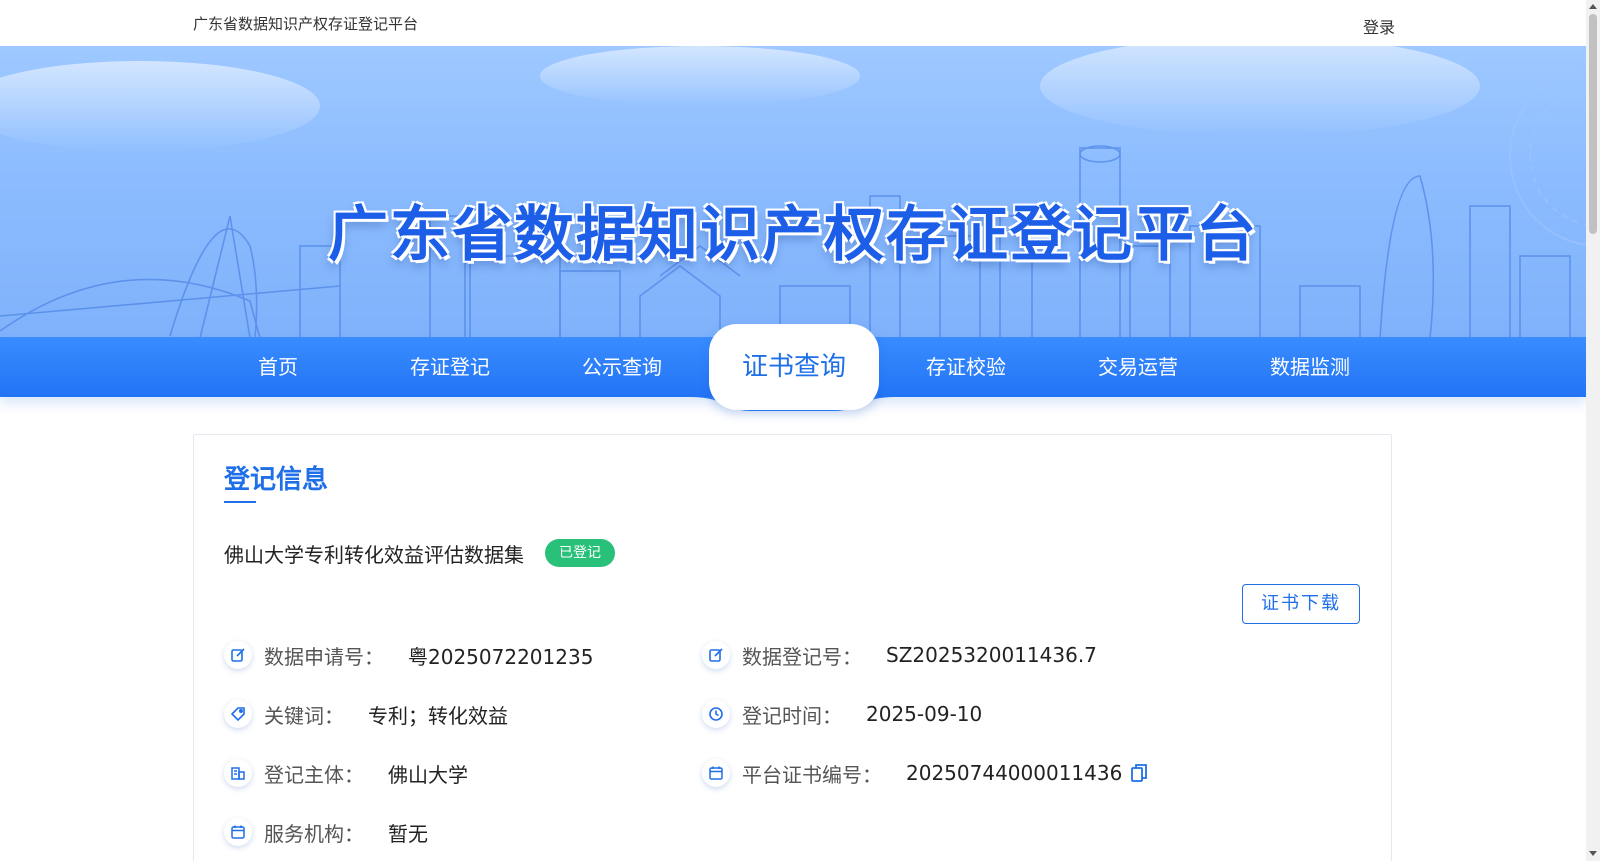 Image resolution: width=1600 pixels, height=861 pixels. Describe the element at coordinates (278, 367) in the screenshot. I see `nav-item-home: 首页` at that location.